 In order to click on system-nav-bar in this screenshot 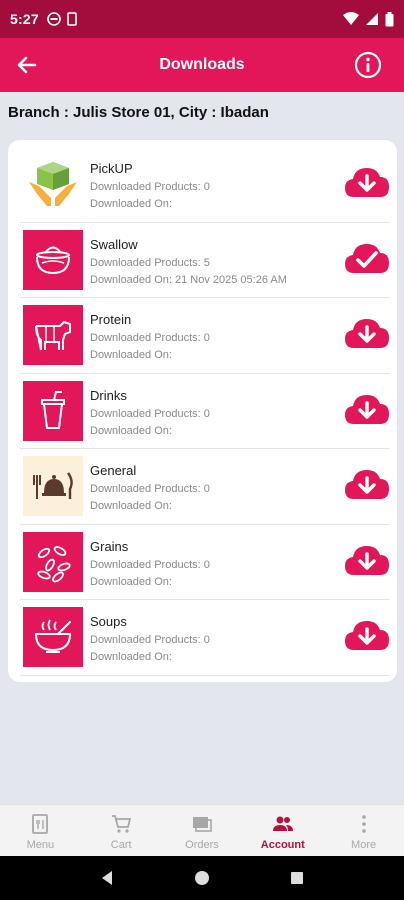, I will do `click(202, 878)`.